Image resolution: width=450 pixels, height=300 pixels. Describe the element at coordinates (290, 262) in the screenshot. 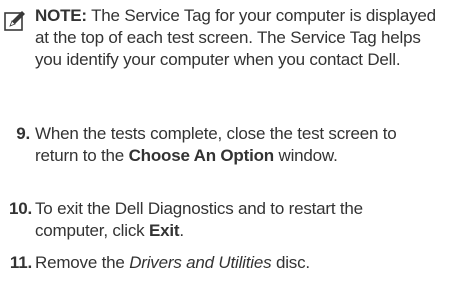

I see `step-text-part: disc.` at that location.